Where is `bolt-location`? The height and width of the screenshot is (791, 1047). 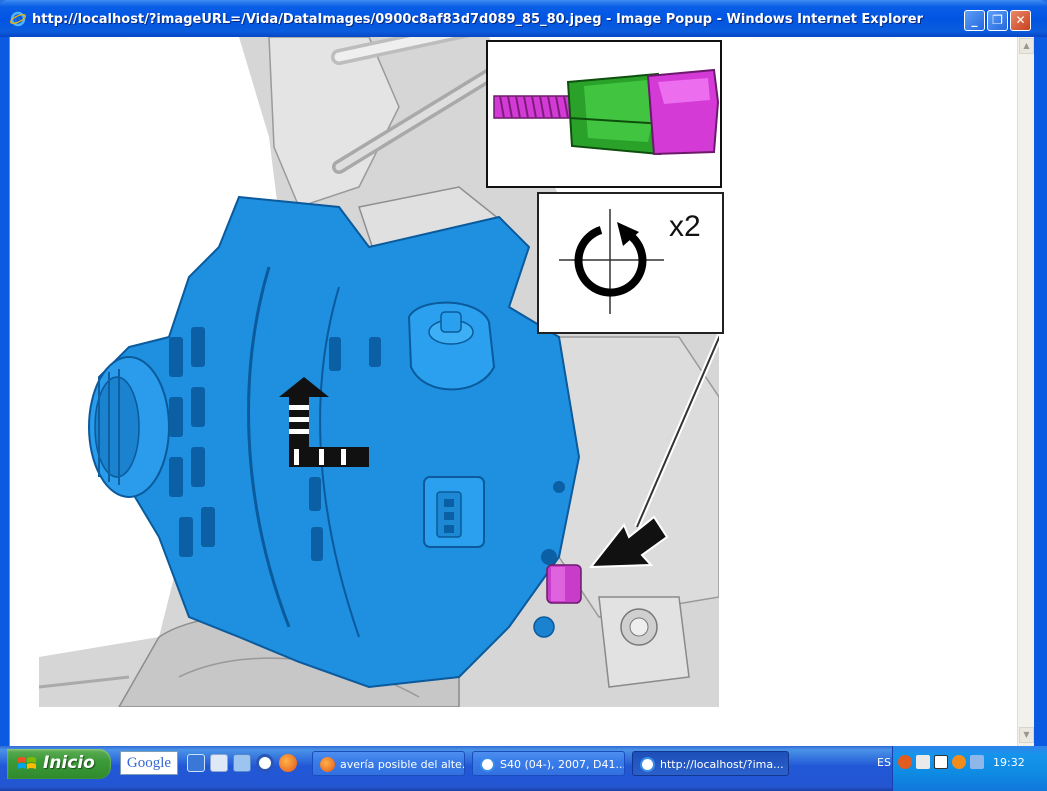
bolt-location is located at coordinates (564, 584).